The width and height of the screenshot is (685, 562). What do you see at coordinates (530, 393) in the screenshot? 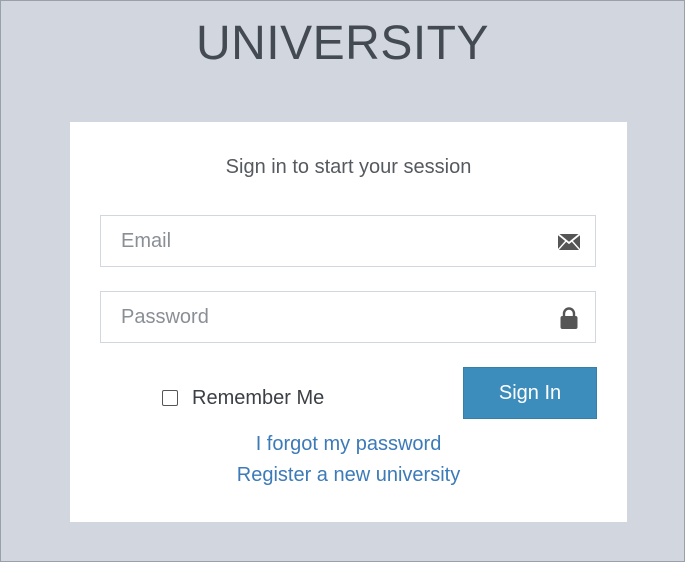
I see `sign-in-button: Sign In` at bounding box center [530, 393].